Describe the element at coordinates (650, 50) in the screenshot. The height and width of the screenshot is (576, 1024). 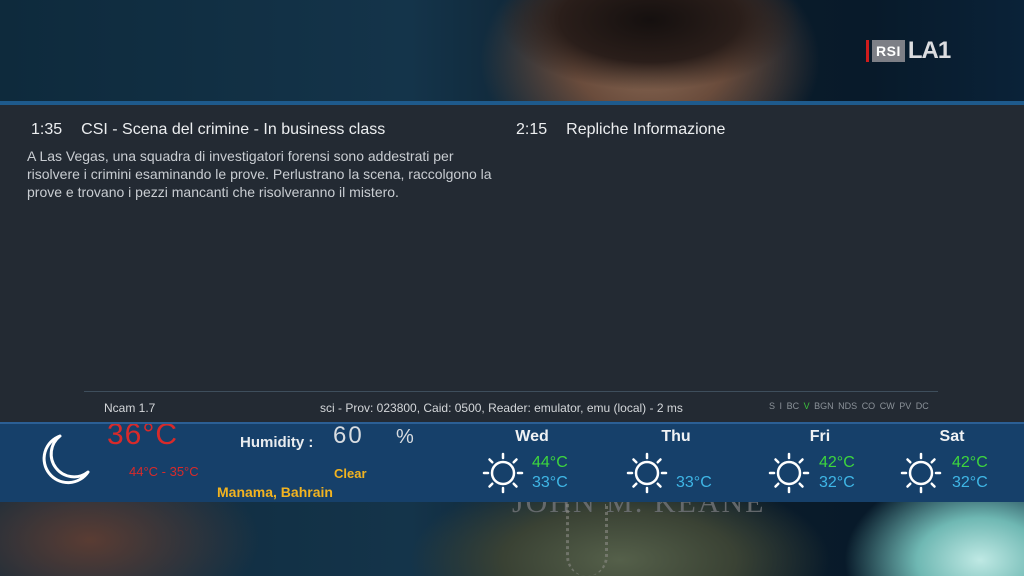
I see `video-subject-head` at that location.